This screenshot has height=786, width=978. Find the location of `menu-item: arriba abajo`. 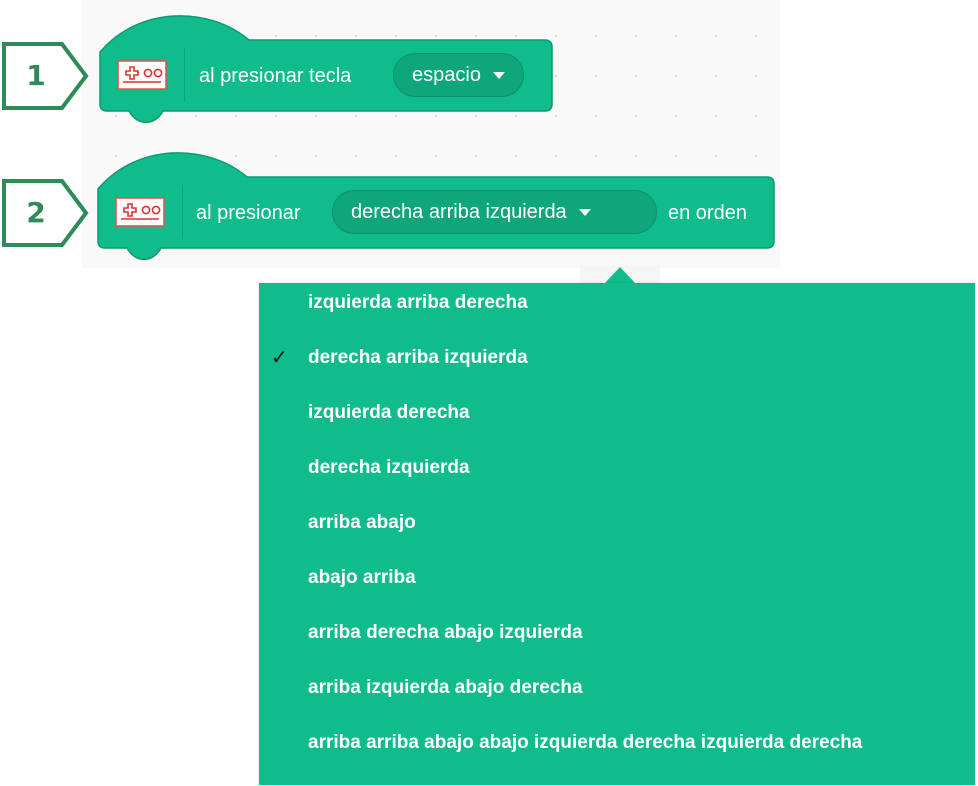

menu-item: arriba abajo is located at coordinates (617, 532).